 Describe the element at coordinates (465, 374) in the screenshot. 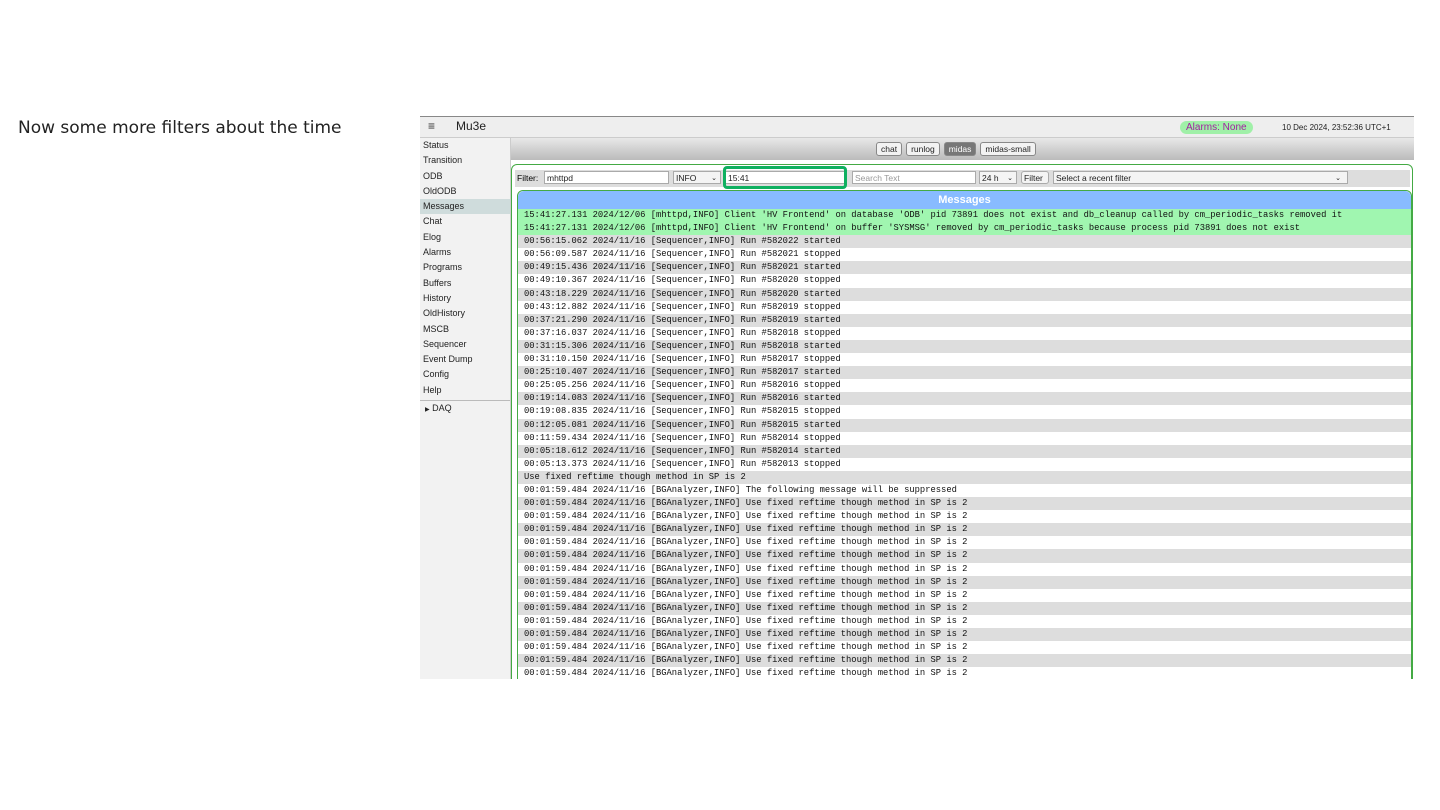

I see `sidebar-item-config: Config` at that location.